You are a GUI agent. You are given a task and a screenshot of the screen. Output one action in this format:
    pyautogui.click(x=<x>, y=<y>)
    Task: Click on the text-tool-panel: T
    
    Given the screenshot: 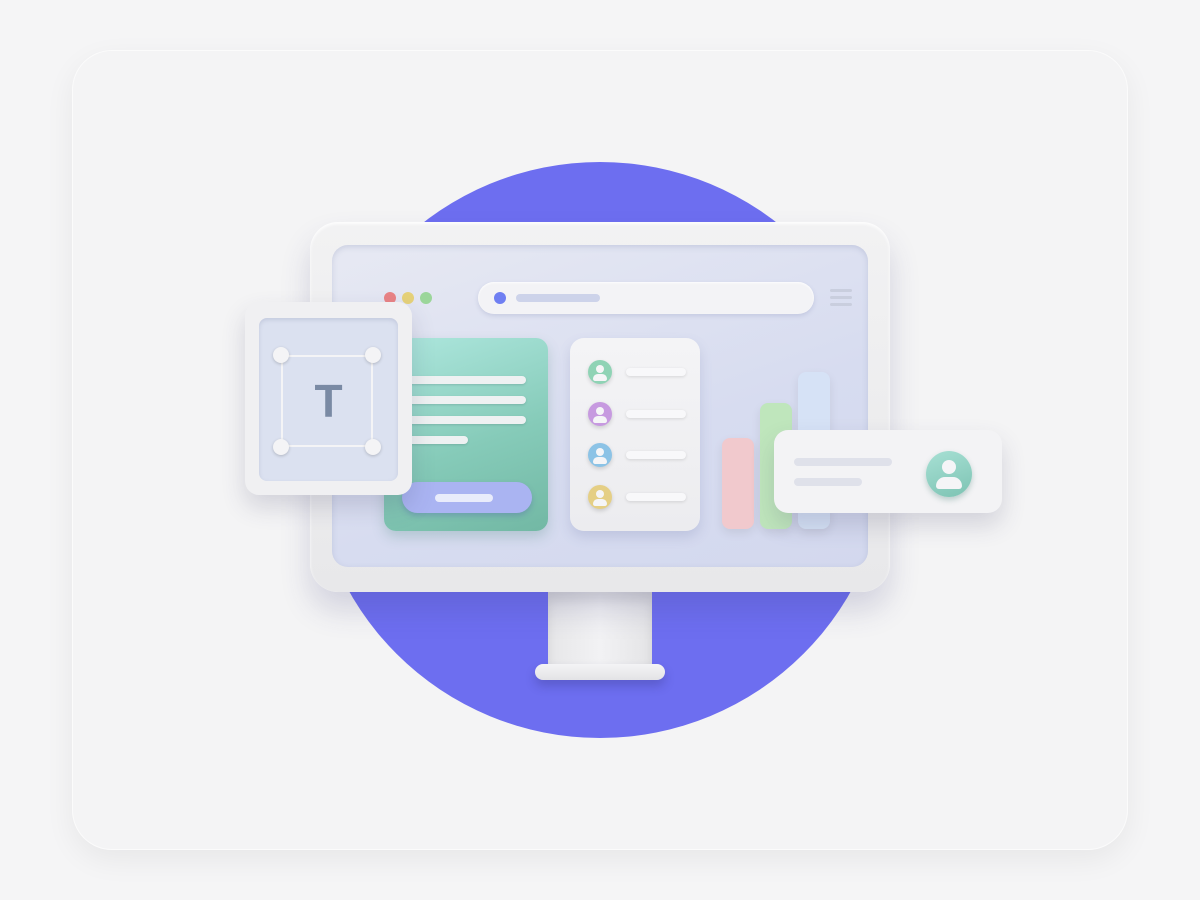 What is the action you would take?
    pyautogui.click(x=328, y=398)
    